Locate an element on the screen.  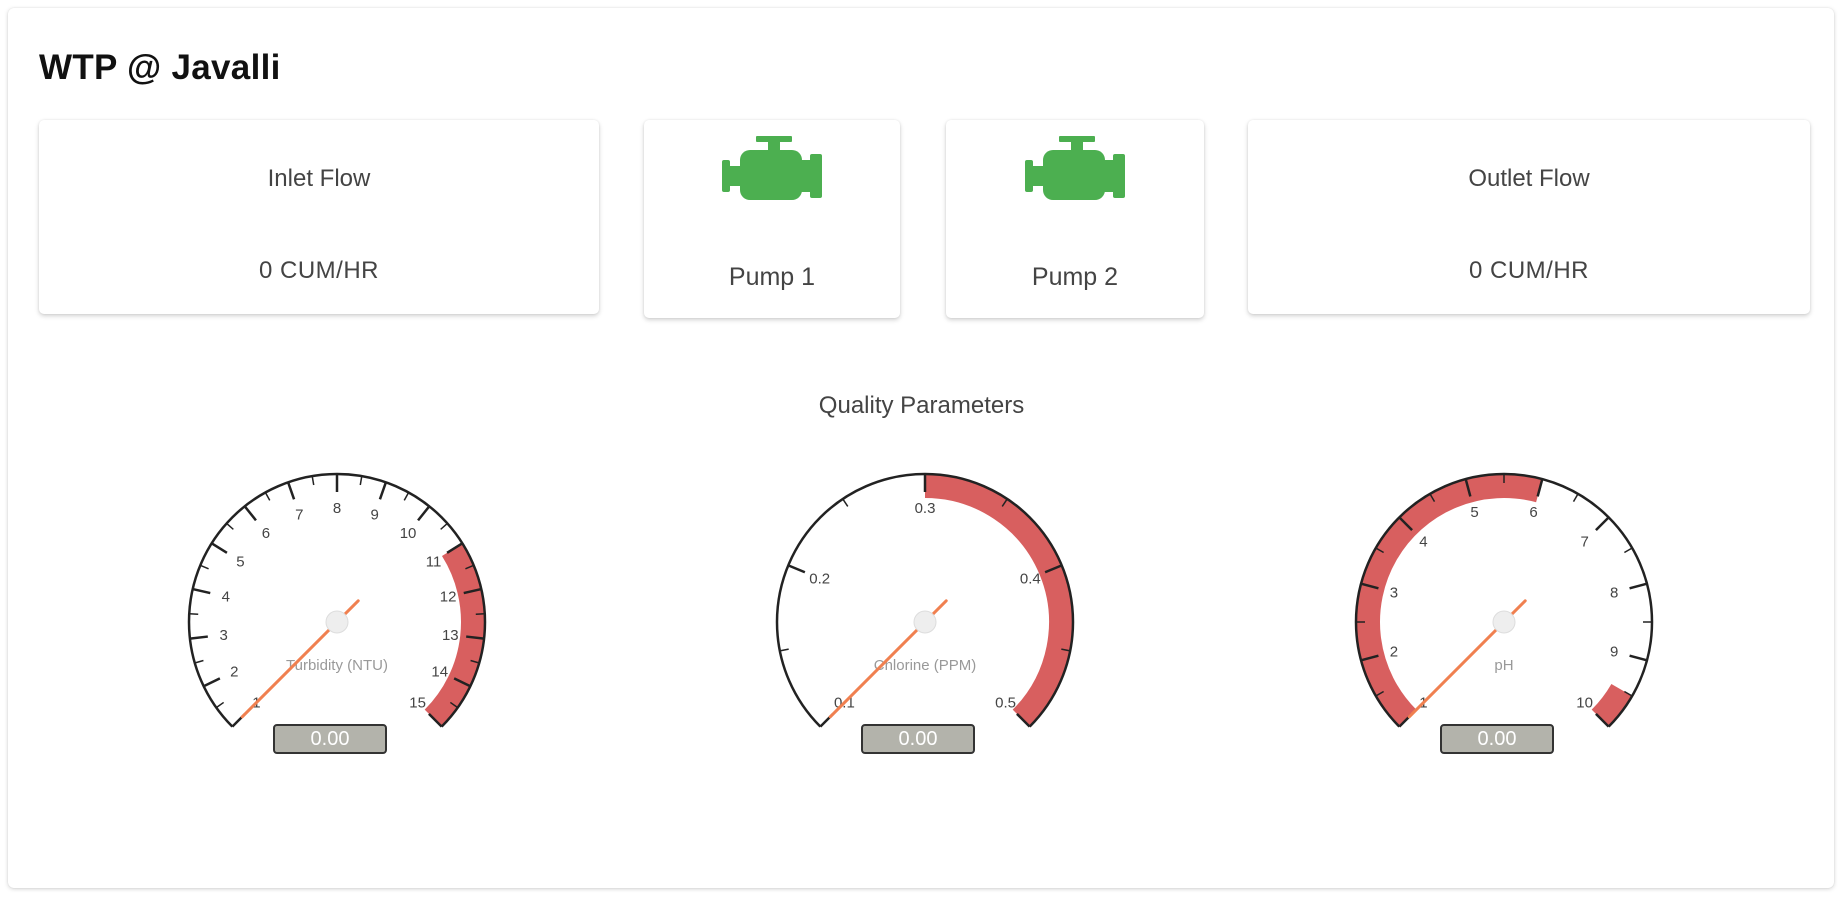
gauge-tick-label: 12 is located at coordinates (448, 597).